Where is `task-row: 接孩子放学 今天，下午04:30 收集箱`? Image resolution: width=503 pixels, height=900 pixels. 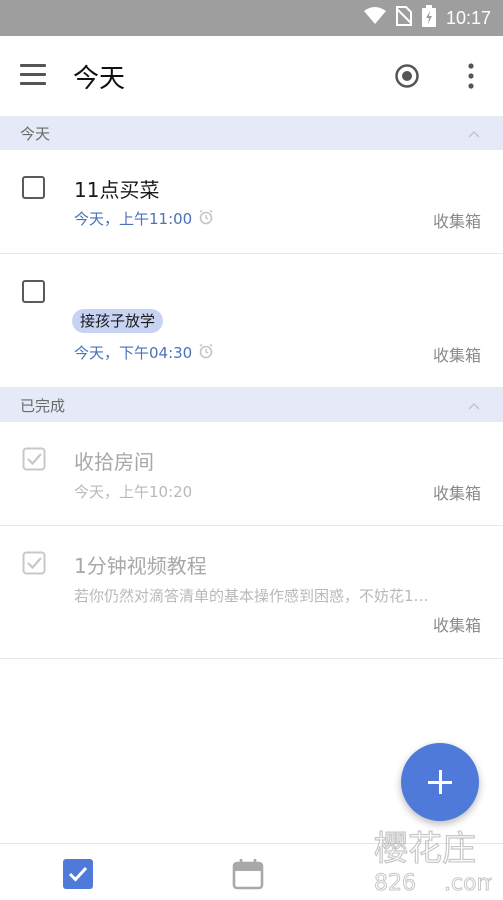
task-row: 接孩子放学 今天，下午04:30 收集箱 is located at coordinates (251, 321).